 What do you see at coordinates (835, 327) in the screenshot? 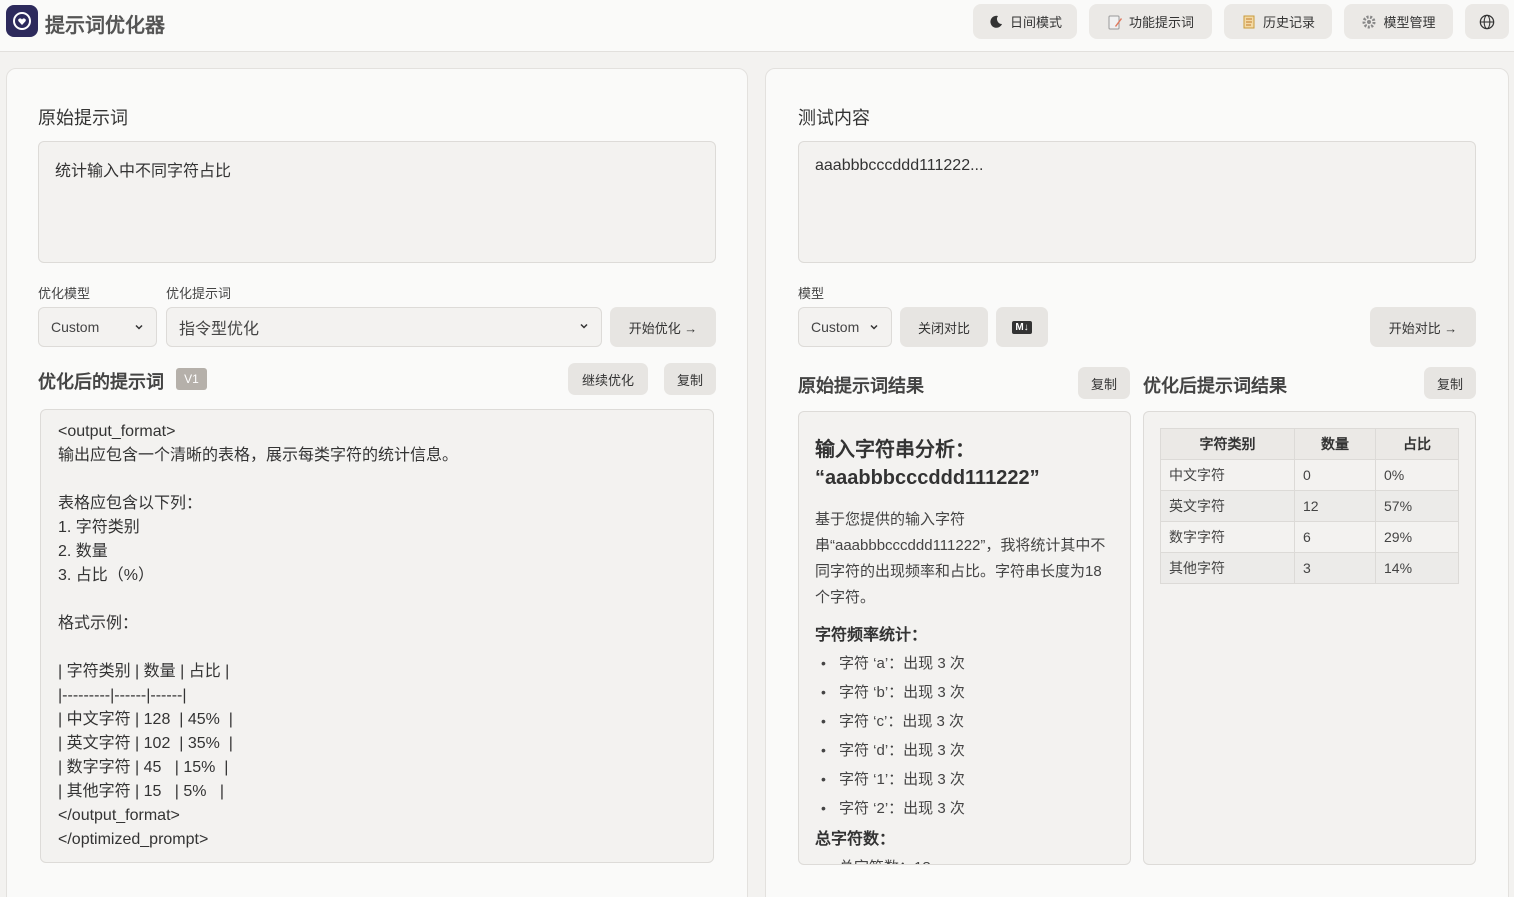
I see `test-model-value: Custom` at bounding box center [835, 327].